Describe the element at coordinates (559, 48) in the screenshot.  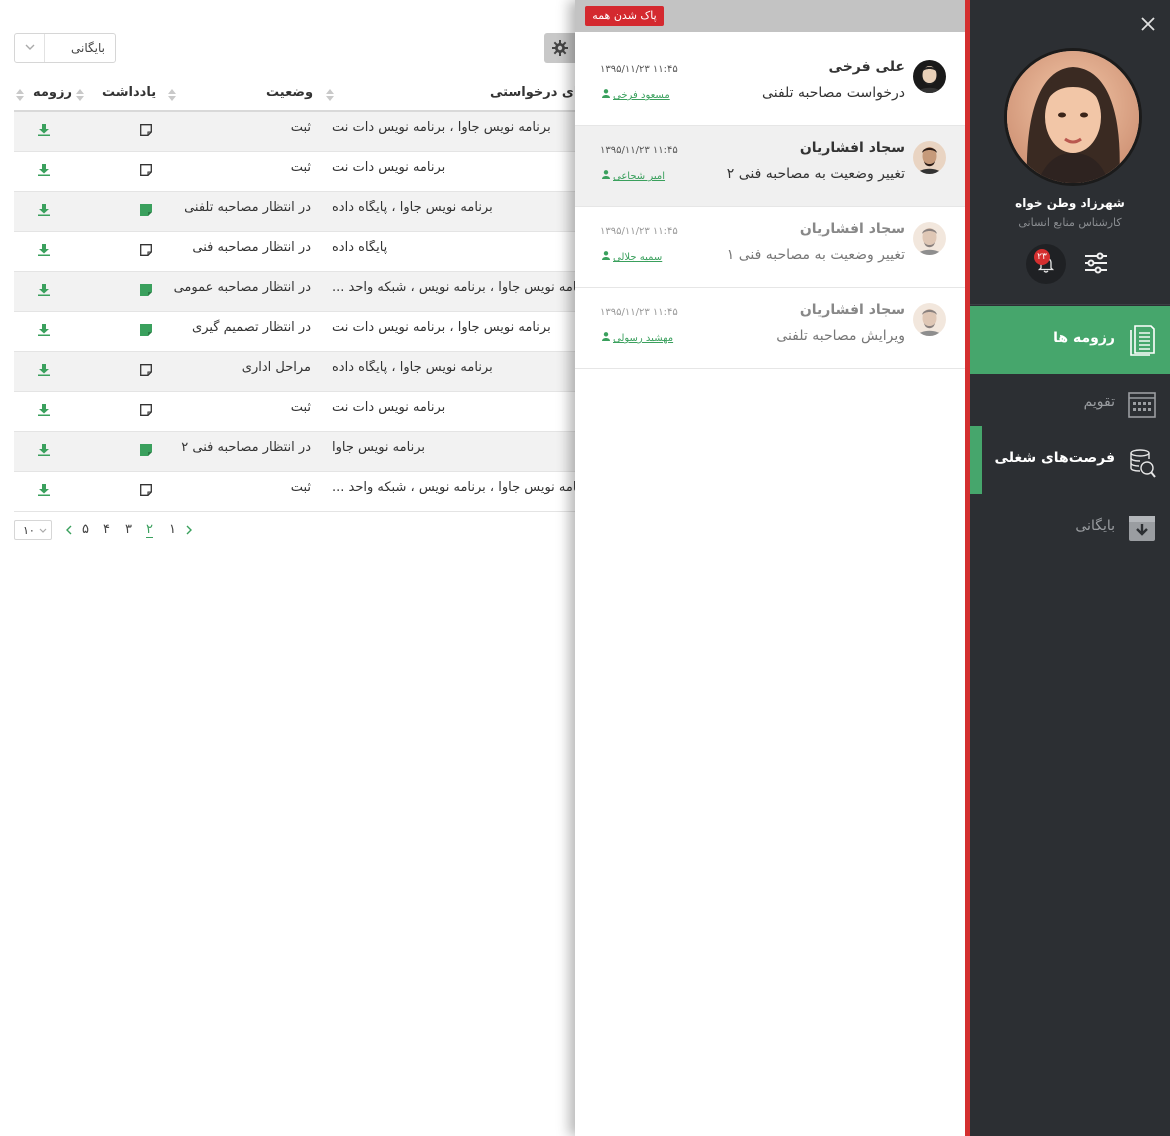
I see `settings-button` at that location.